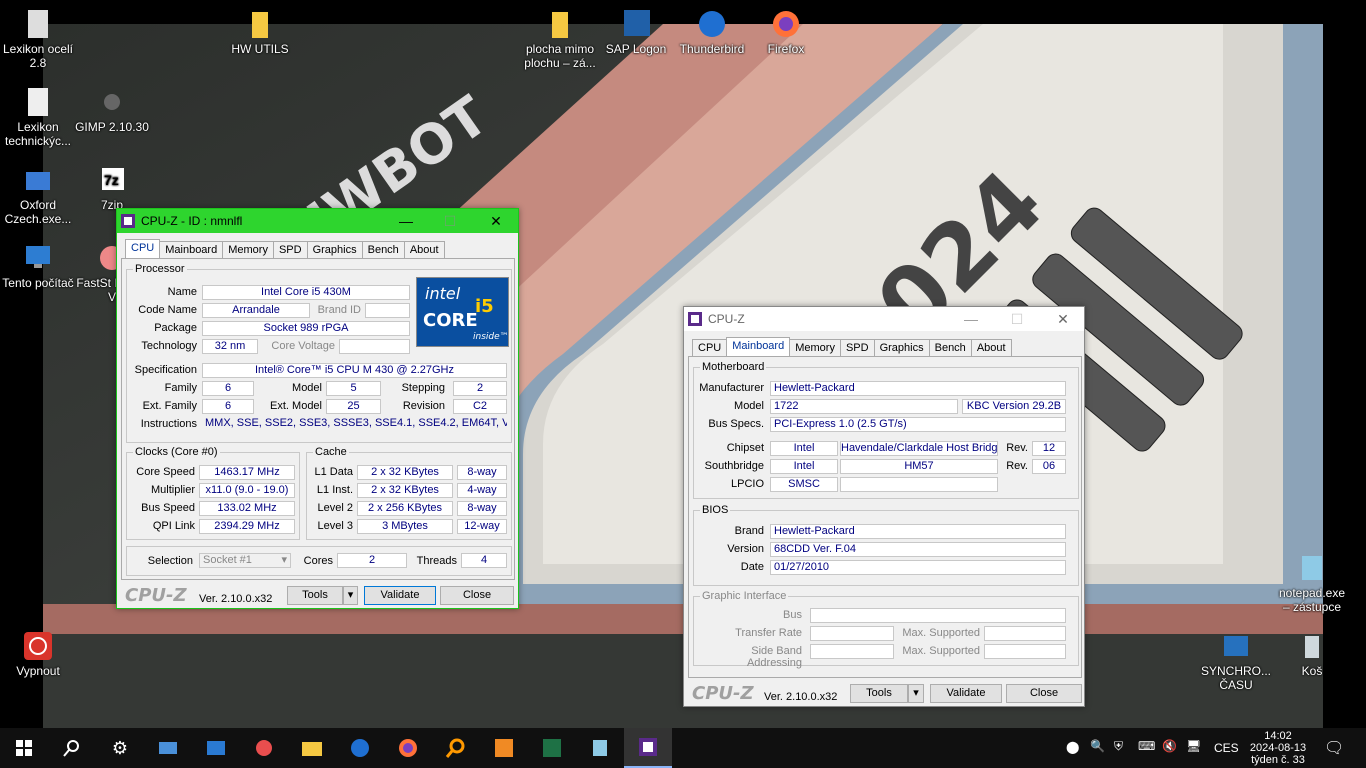  Describe the element at coordinates (1146, 746) in the screenshot. I see `tray-input-icon: ⌨` at that location.